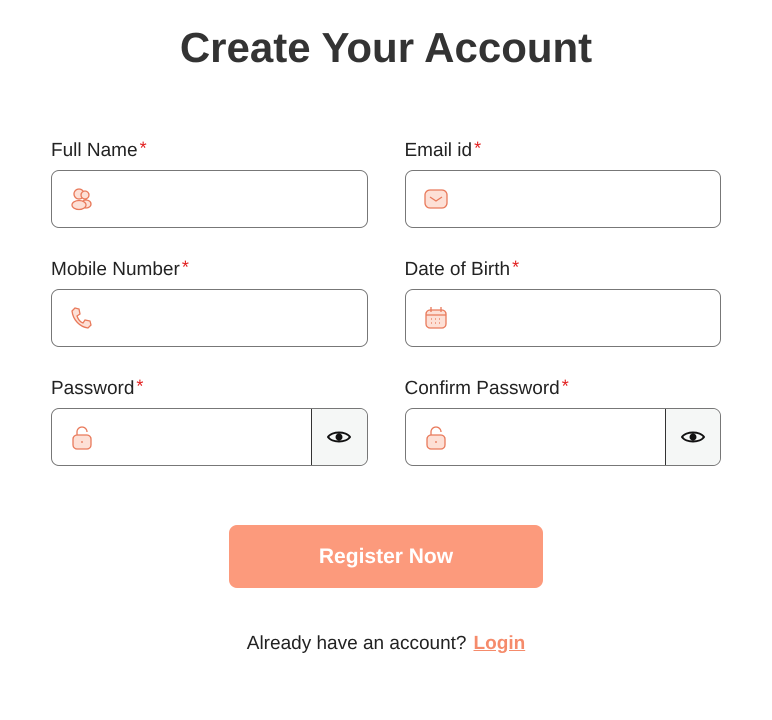 Image resolution: width=772 pixels, height=720 pixels. What do you see at coordinates (438, 151) in the screenshot?
I see `field-label: Email id` at bounding box center [438, 151].